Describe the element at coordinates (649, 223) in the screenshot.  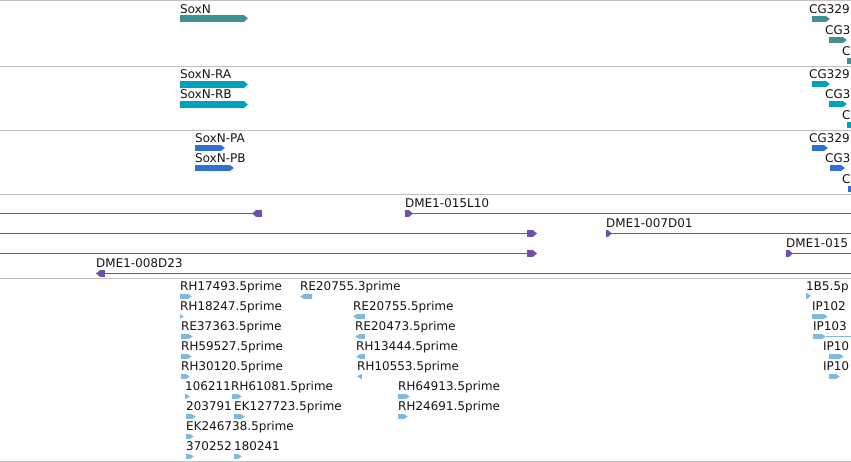
I see `feature-label: DME1-007D01` at that location.